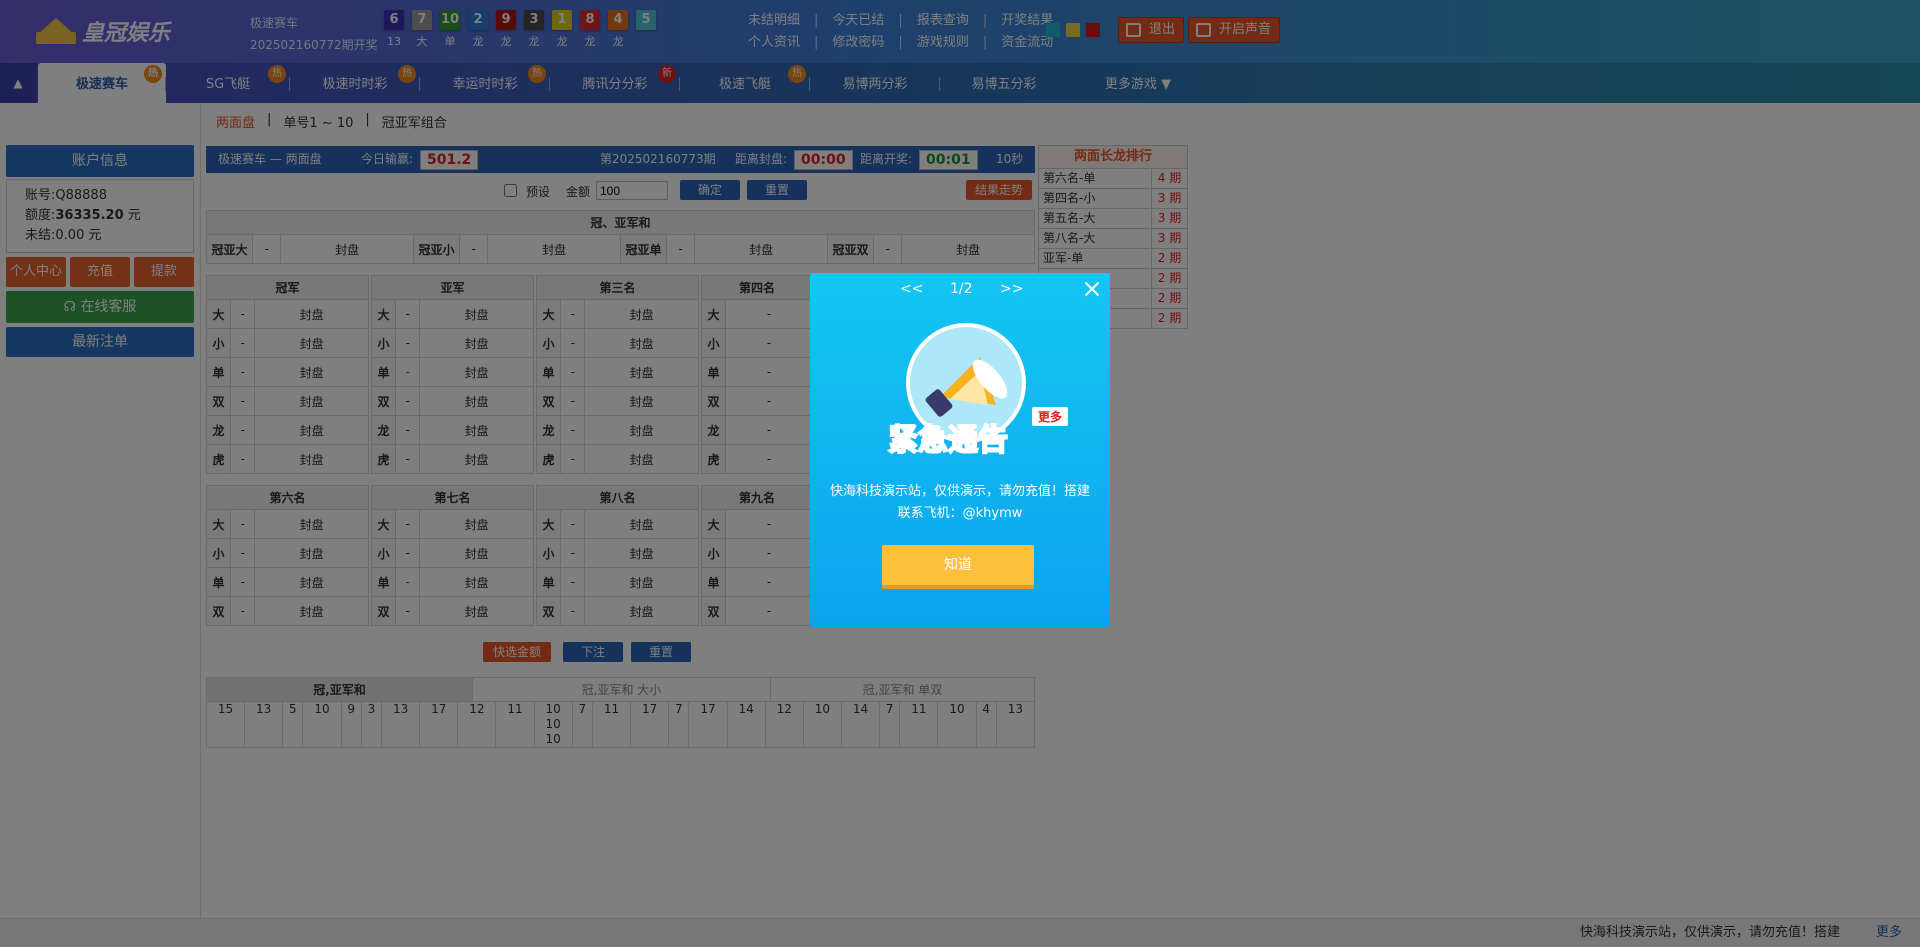  Describe the element at coordinates (1092, 289) in the screenshot. I see `close-icon` at that location.